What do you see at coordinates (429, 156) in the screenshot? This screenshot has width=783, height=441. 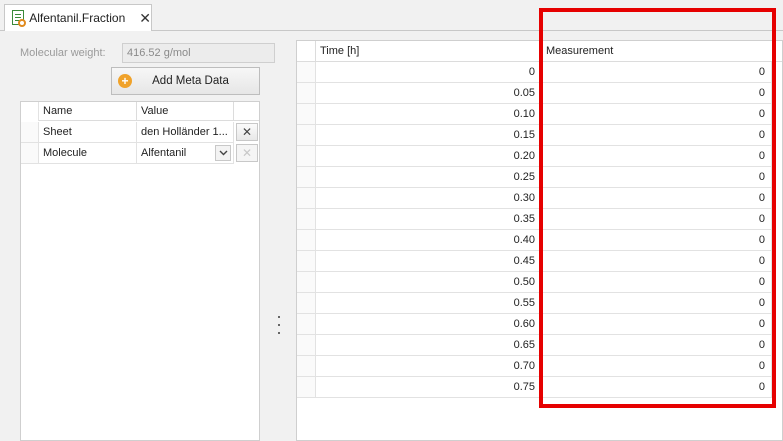 I see `time-cell: 0.20` at bounding box center [429, 156].